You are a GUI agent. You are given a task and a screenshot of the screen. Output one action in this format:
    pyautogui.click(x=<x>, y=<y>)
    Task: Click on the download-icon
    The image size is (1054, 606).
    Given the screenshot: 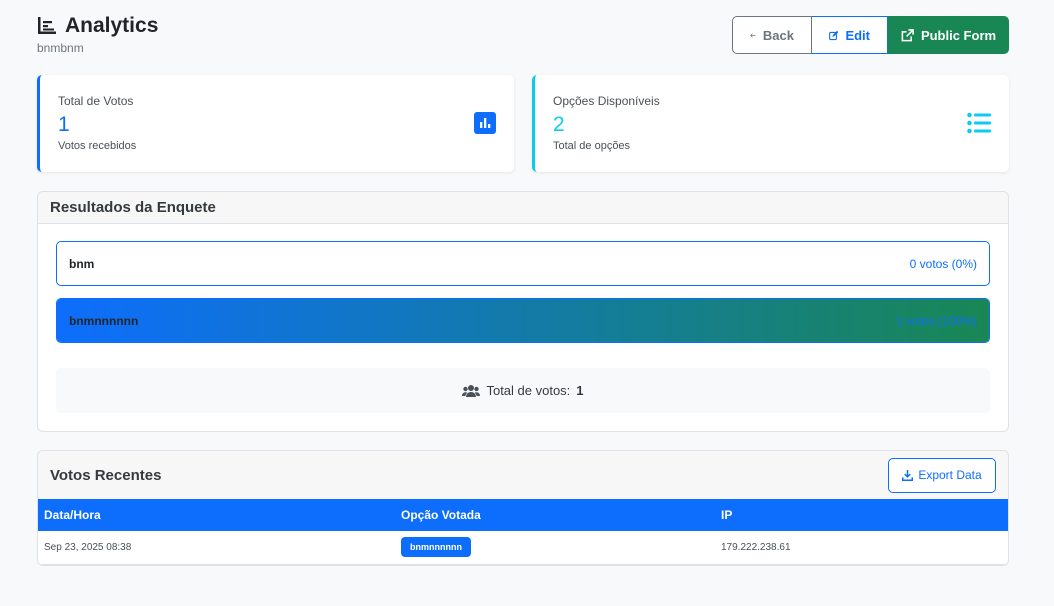 What is the action you would take?
    pyautogui.click(x=908, y=475)
    